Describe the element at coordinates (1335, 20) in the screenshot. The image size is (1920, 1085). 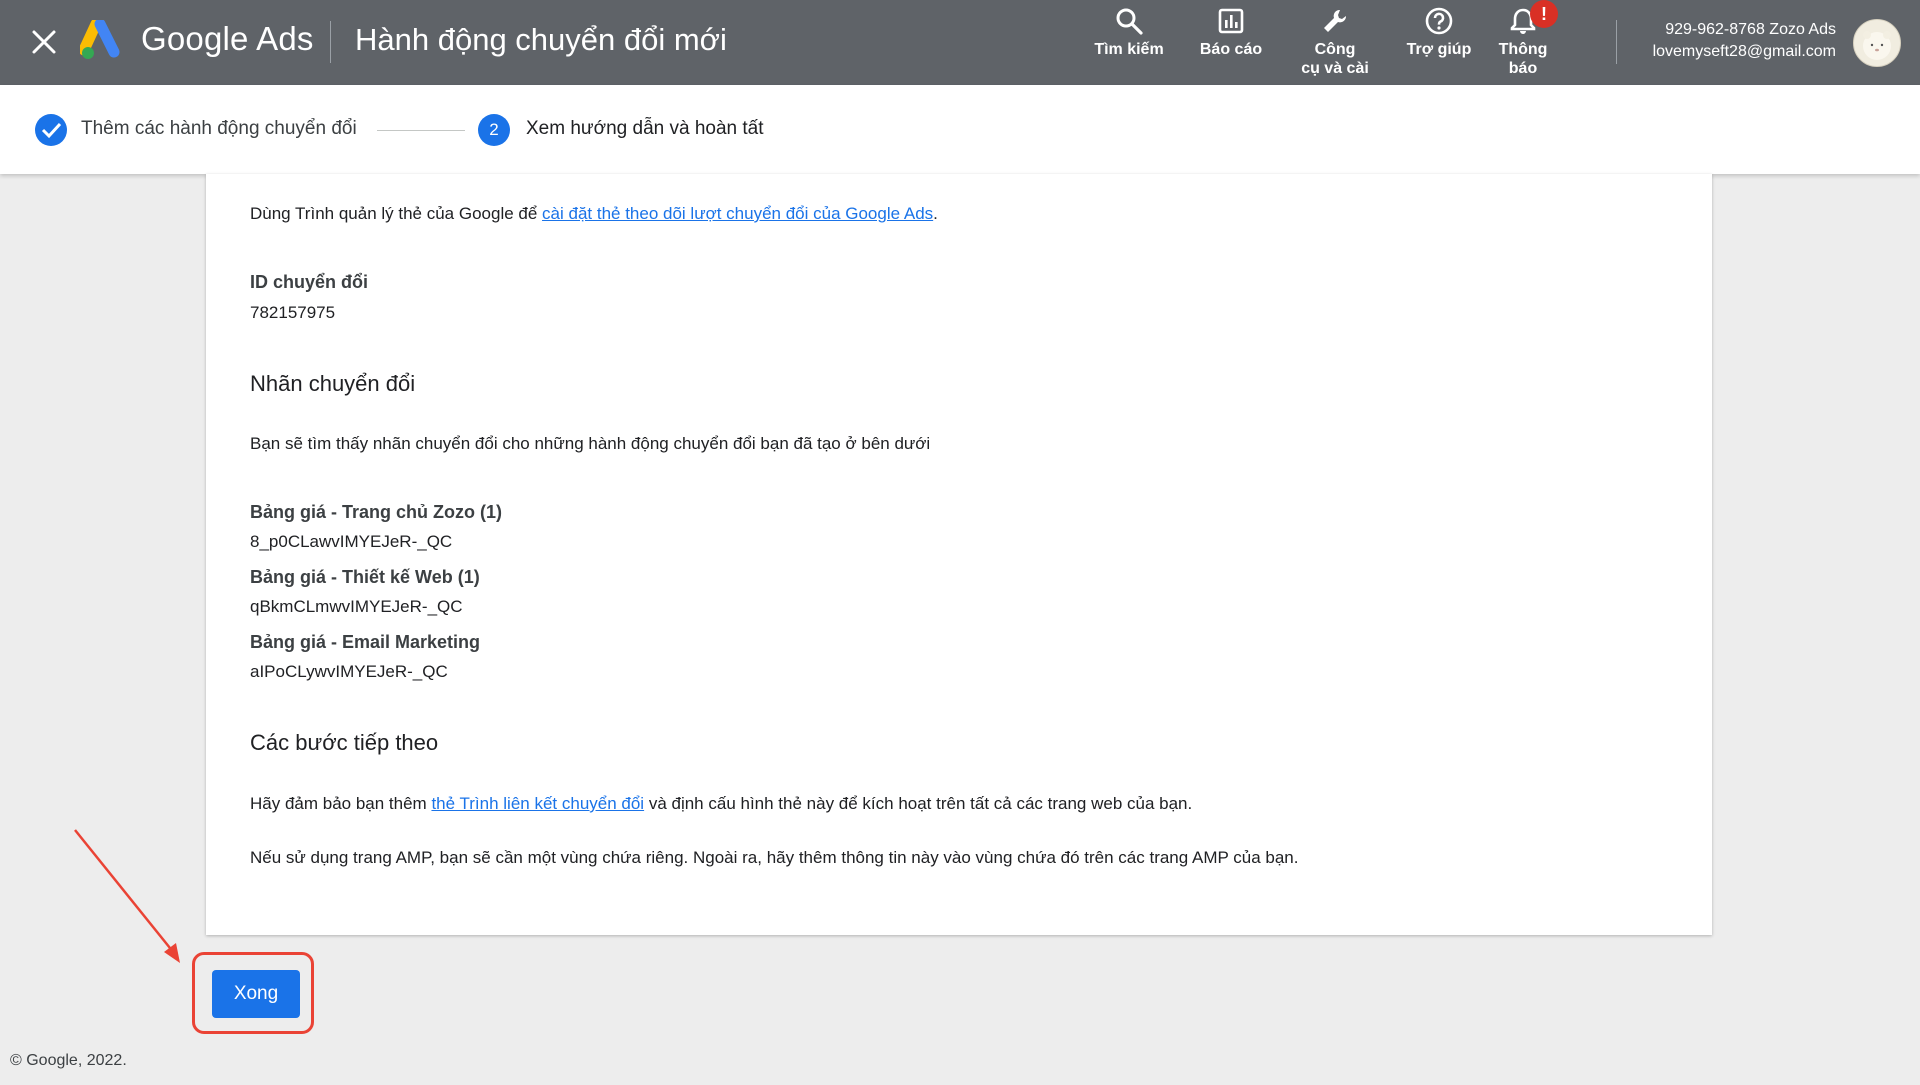
I see `wrench-icon` at that location.